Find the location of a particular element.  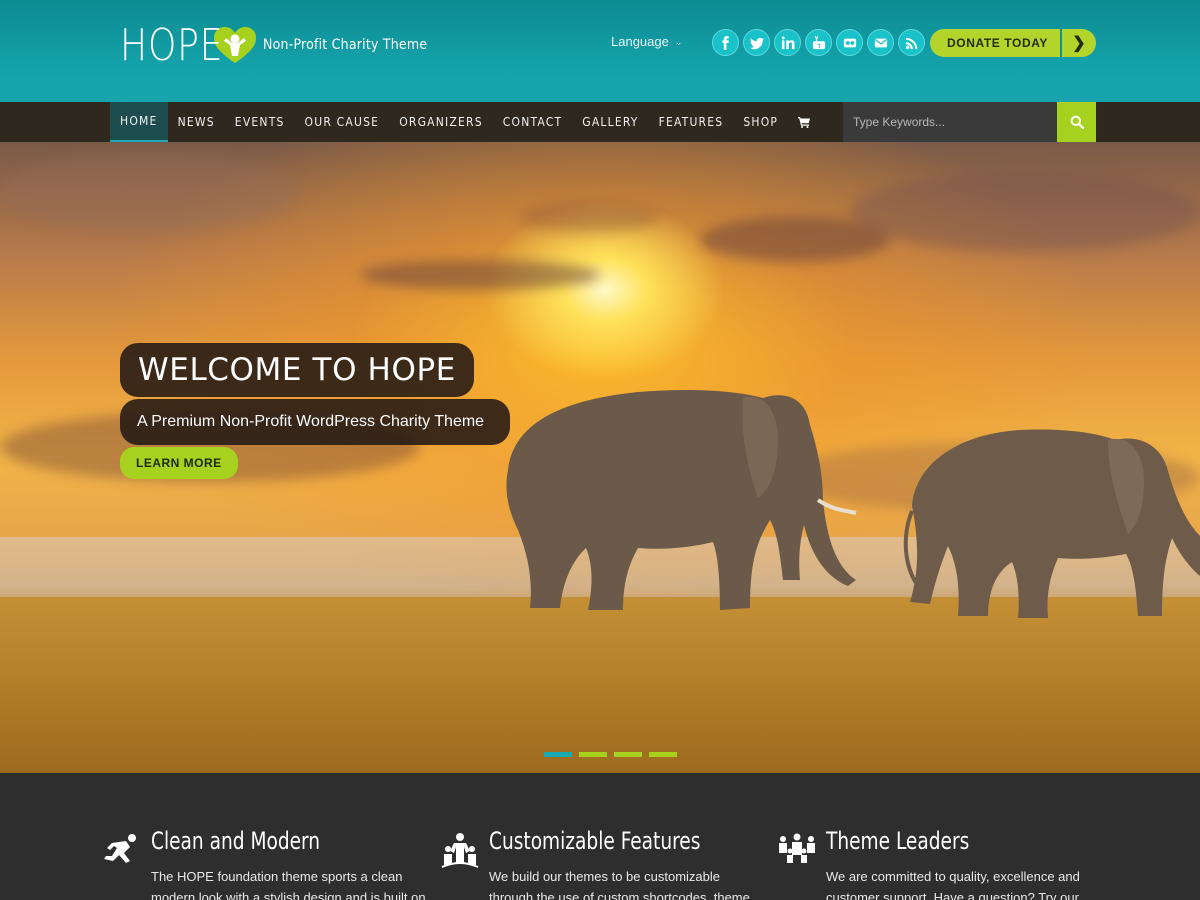

arrow-right-icon: ❯ is located at coordinates (1078, 43).